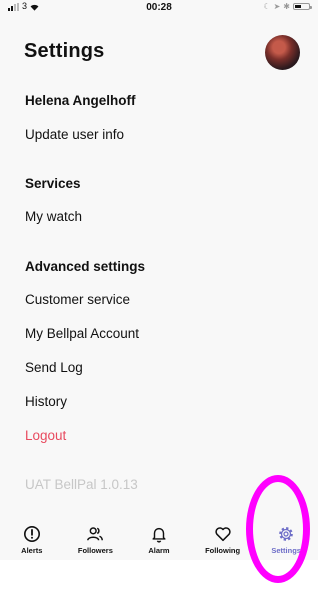  I want to click on tab-alarm: Alarm, so click(159, 539).